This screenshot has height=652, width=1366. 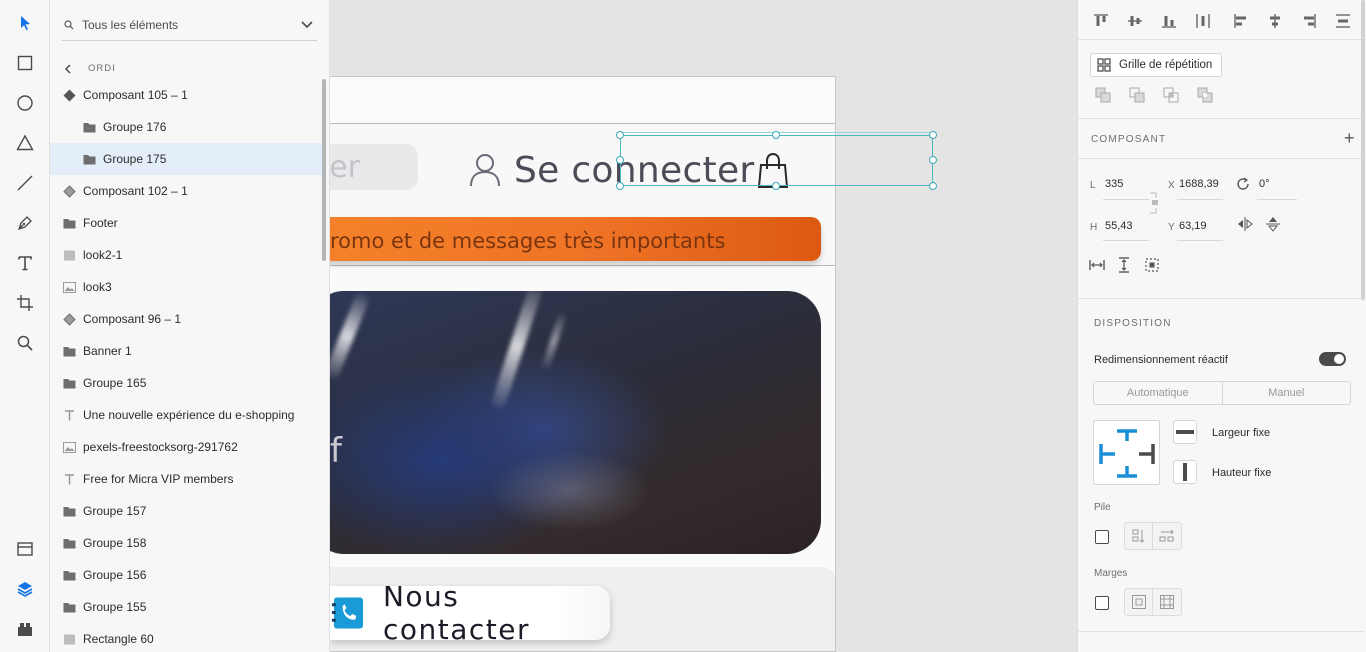 What do you see at coordinates (186, 191) in the screenshot?
I see `layer-item: Composant 102 – 1` at bounding box center [186, 191].